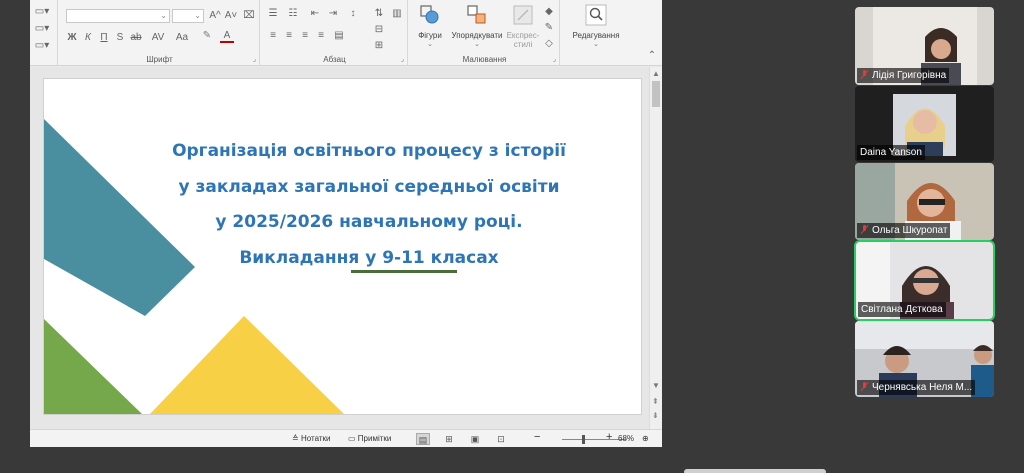 The image size is (1024, 473). Describe the element at coordinates (909, 75) in the screenshot. I see `participant-name-text: Лідія Григорівна` at that location.